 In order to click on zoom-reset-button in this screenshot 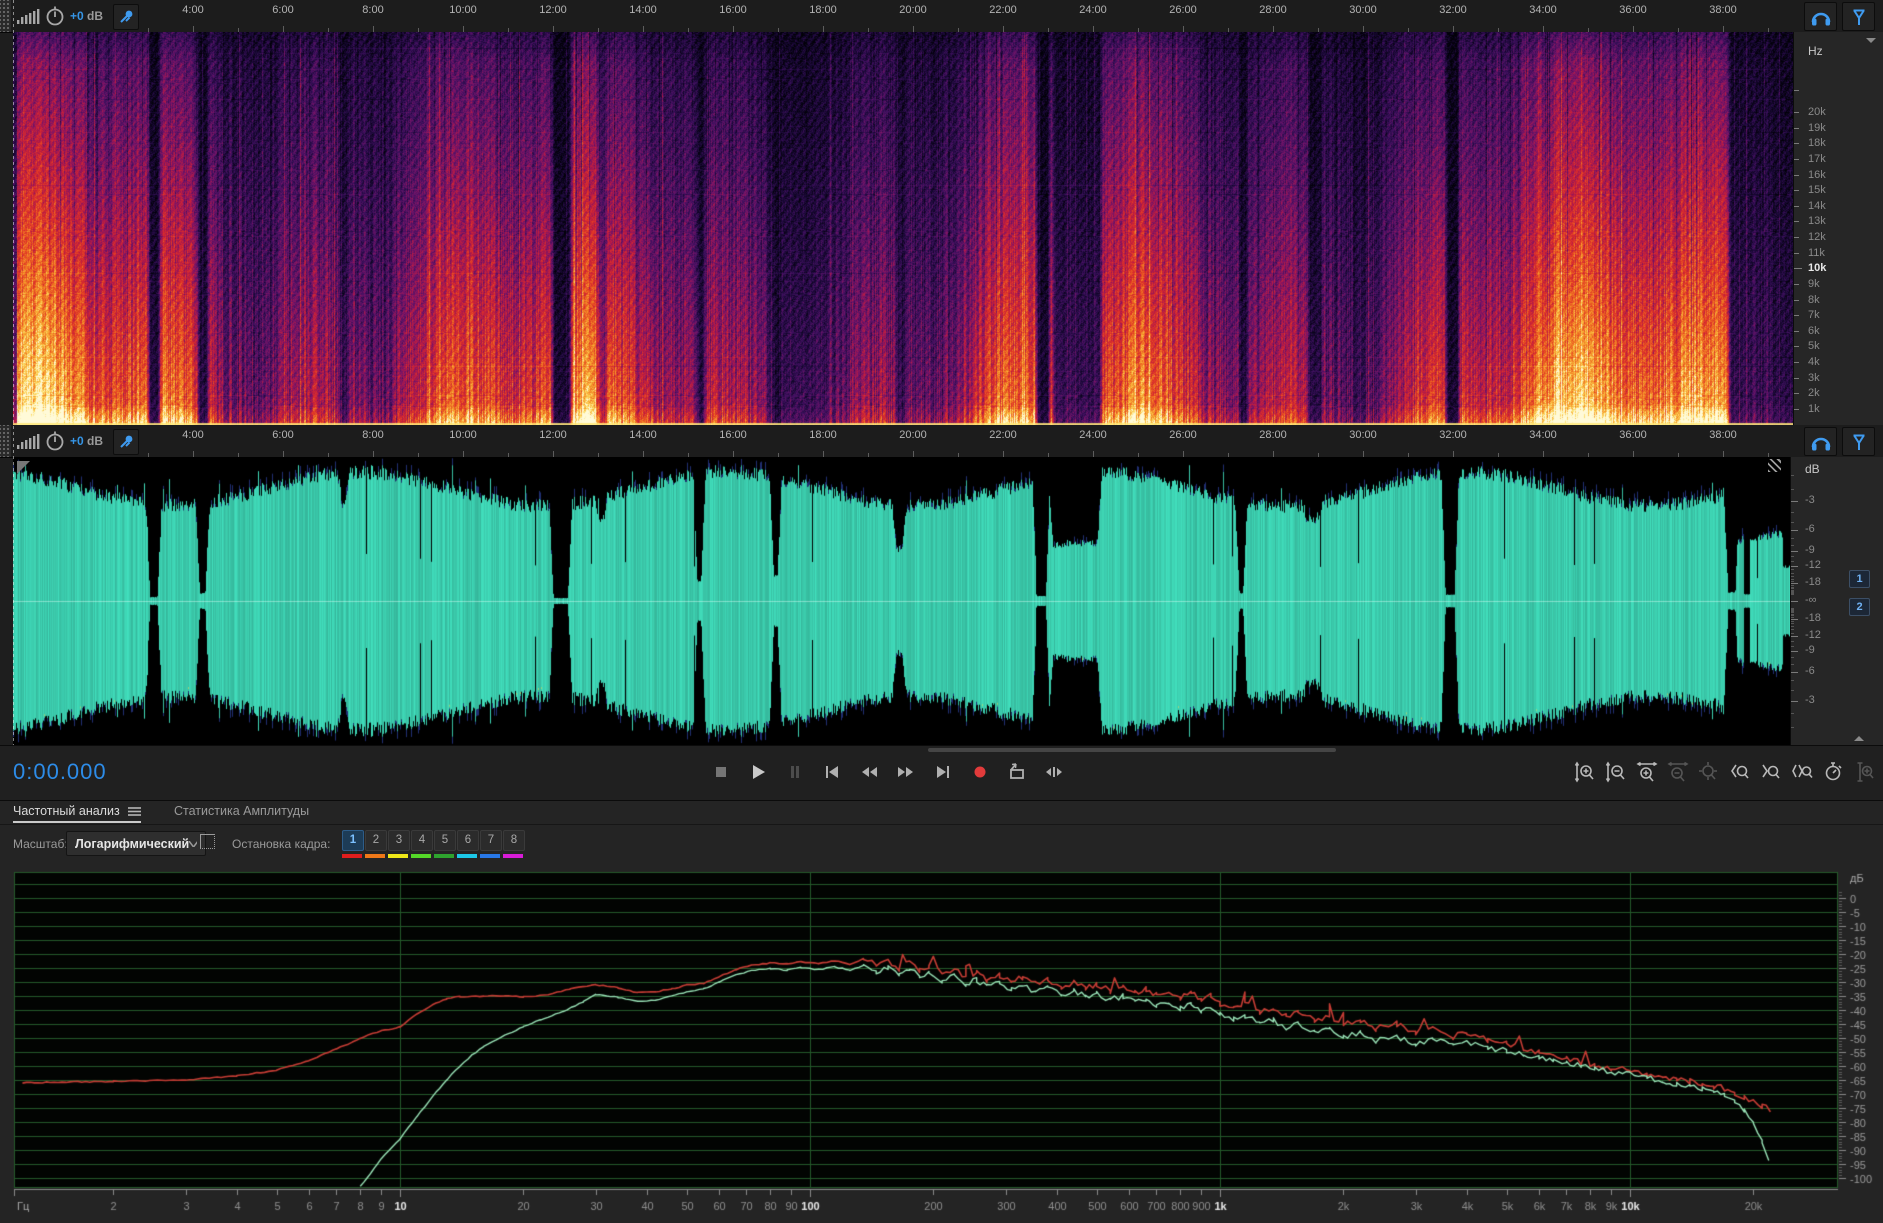, I will do `click(1709, 772)`.